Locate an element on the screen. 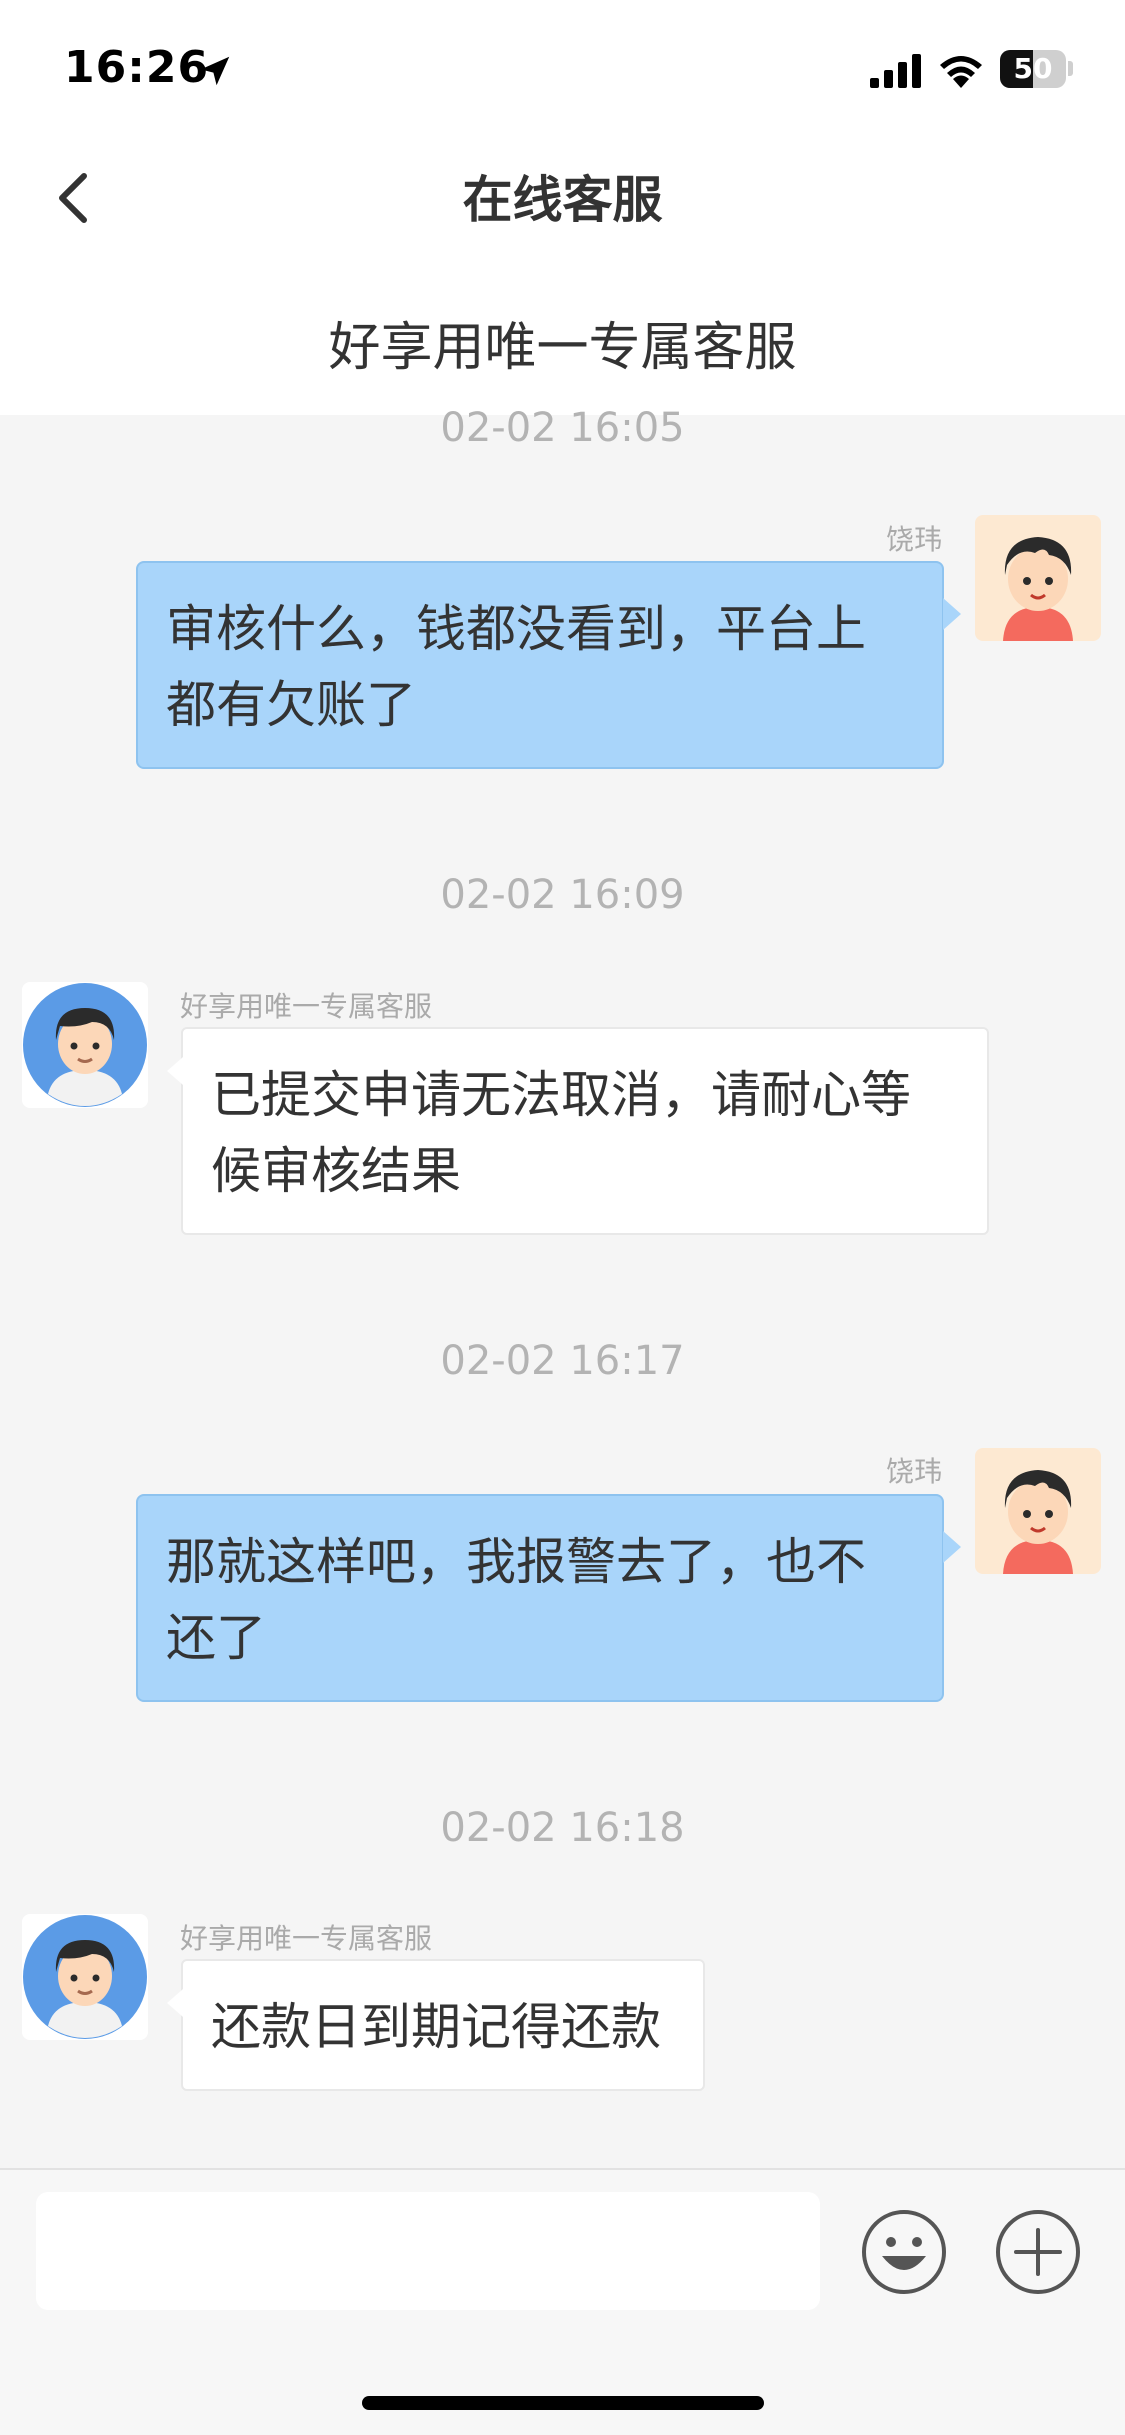  plus-circle-icon is located at coordinates (1038, 2252).